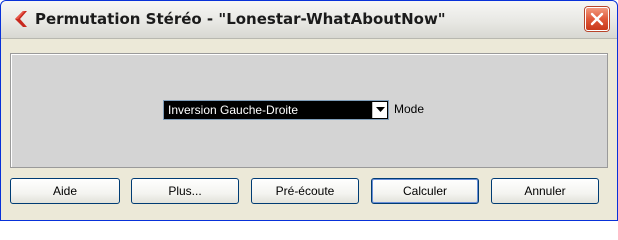 The image size is (618, 240). I want to click on cancel-button: Annuler, so click(545, 191).